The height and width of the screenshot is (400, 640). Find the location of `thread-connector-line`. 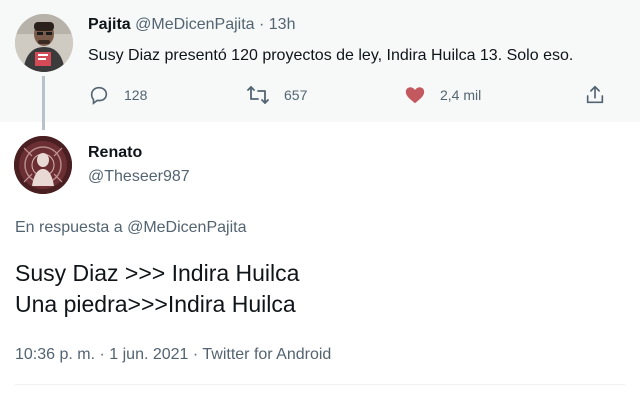

thread-connector-line is located at coordinates (43, 103).